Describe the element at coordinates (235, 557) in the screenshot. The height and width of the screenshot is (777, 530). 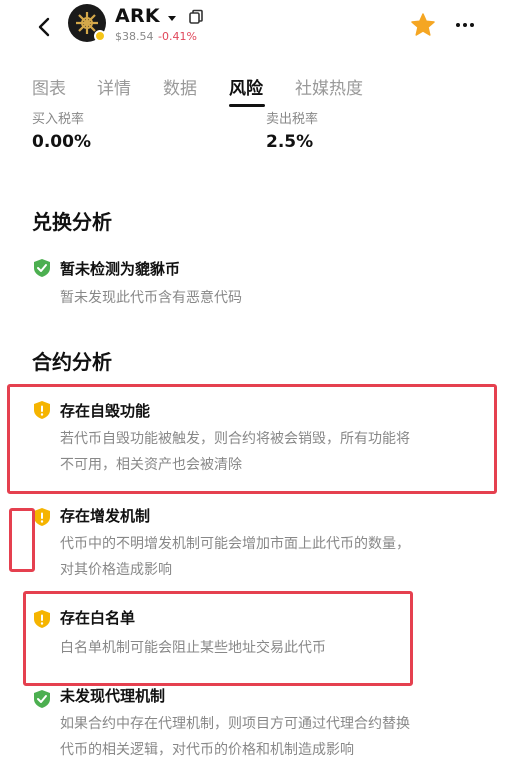
I see `mint-mechanism-desc: 代币中的不明增发机制可能会增加市面上此代币的数量， 对其价格造成影响` at that location.